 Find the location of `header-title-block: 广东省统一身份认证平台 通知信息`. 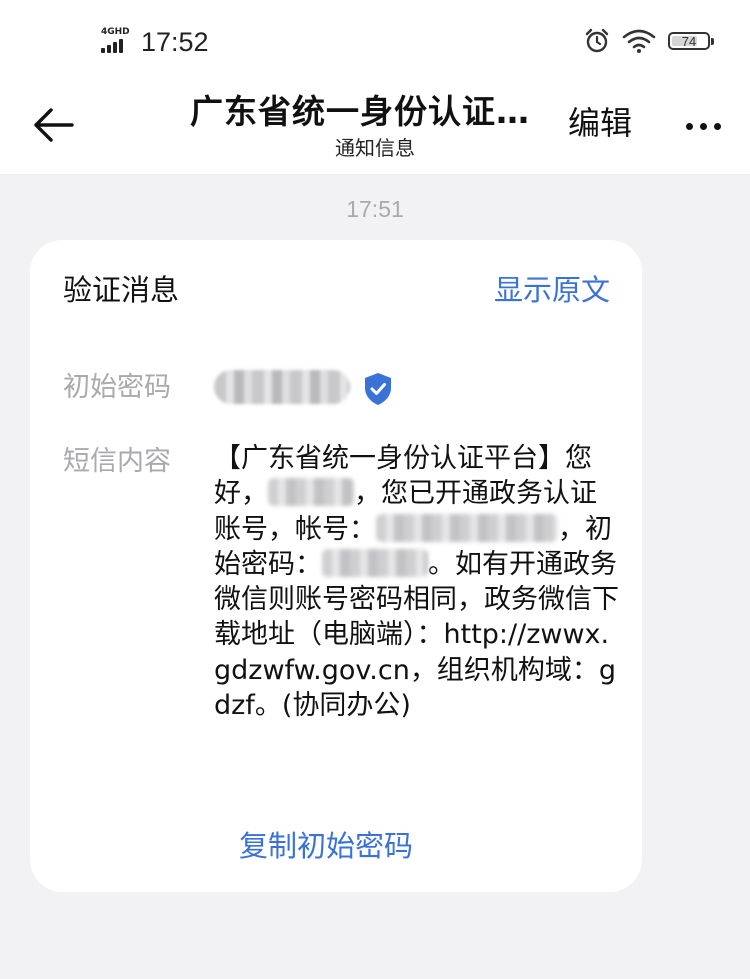

header-title-block: 广东省统一身份认证平台 通知信息 is located at coordinates (375, 125).